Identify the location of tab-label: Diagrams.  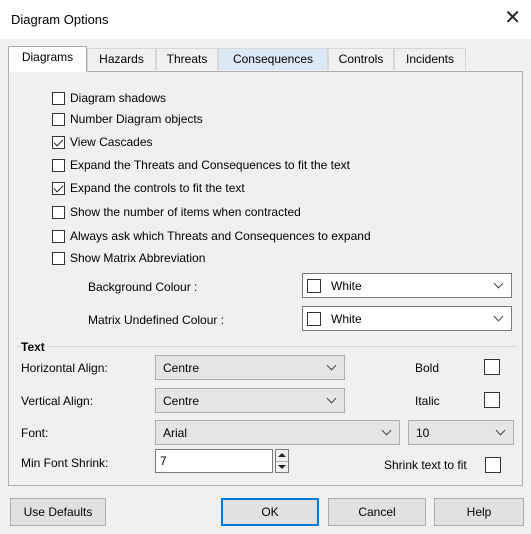
(47, 57).